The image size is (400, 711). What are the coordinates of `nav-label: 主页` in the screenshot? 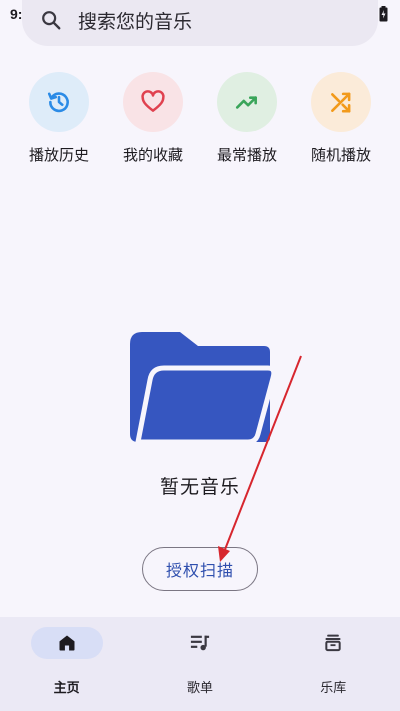 It's located at (66, 688).